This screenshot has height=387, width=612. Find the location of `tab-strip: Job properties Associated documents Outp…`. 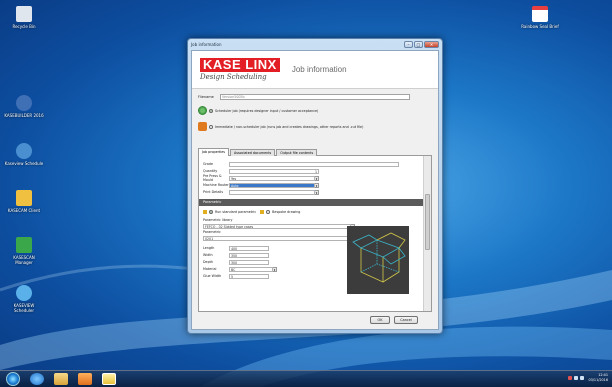

tab-strip: Job properties Associated documents Outp… is located at coordinates (315, 152).